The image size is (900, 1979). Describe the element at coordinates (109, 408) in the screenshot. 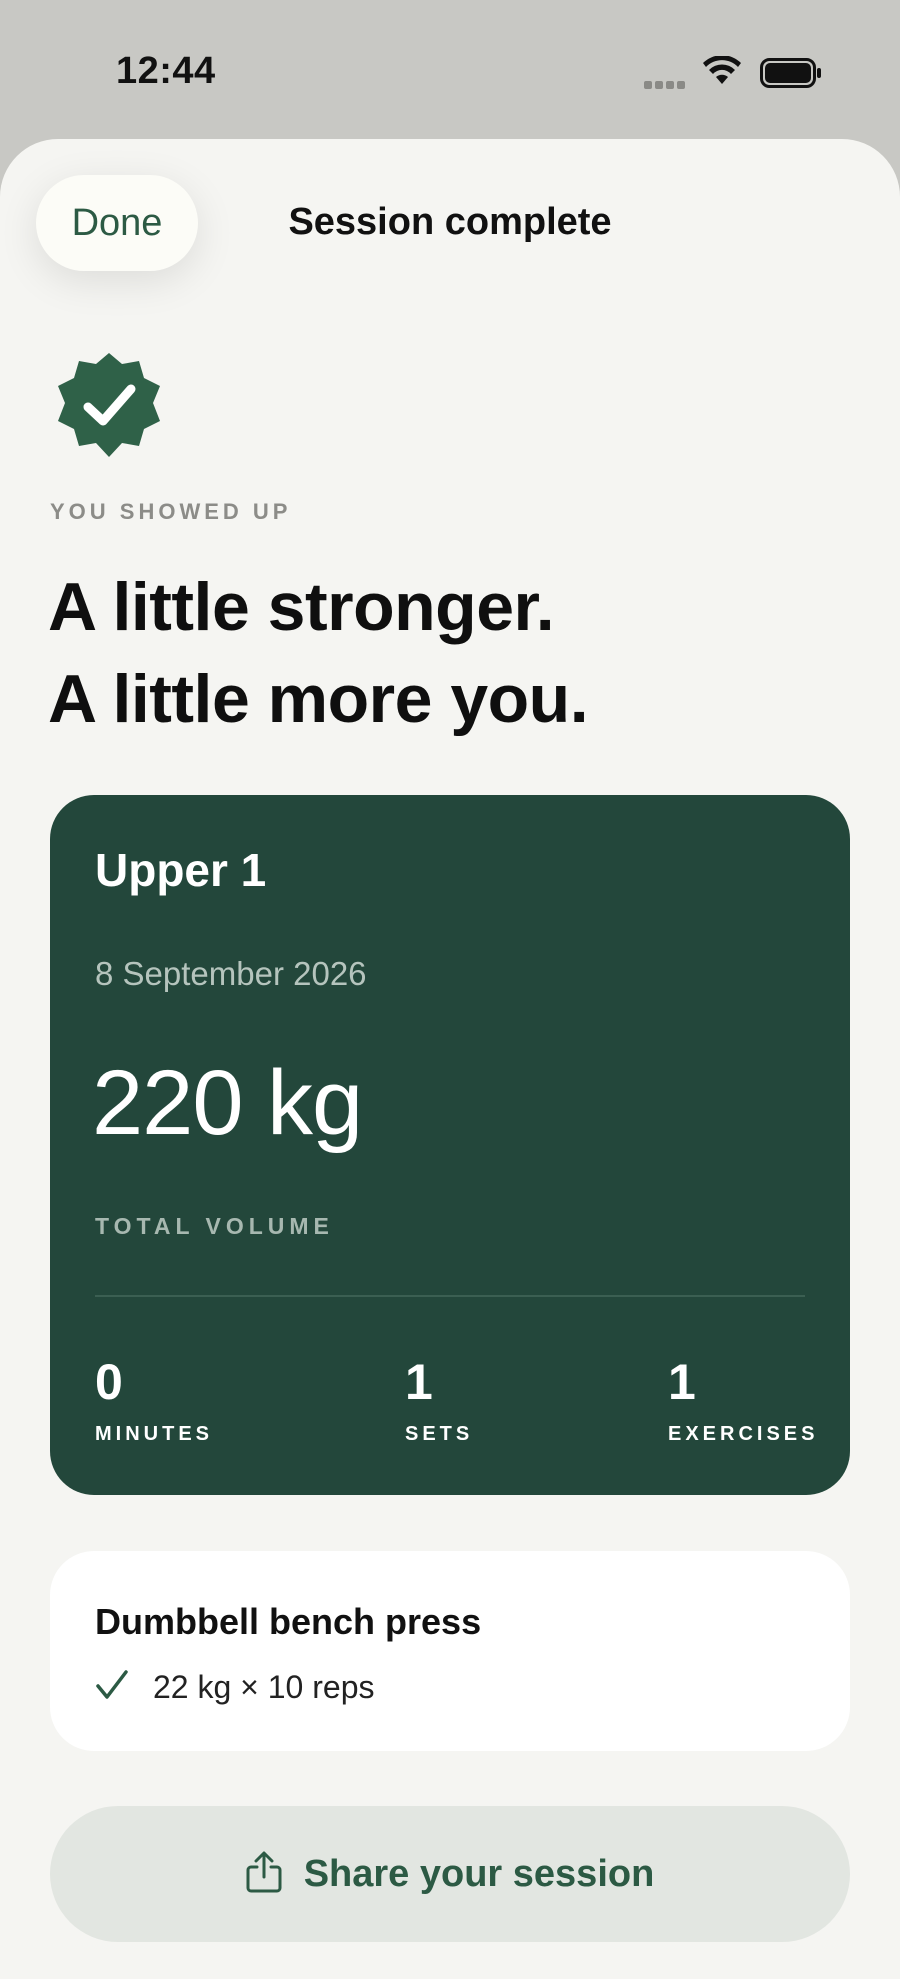

I see `verified-badge-icon` at that location.